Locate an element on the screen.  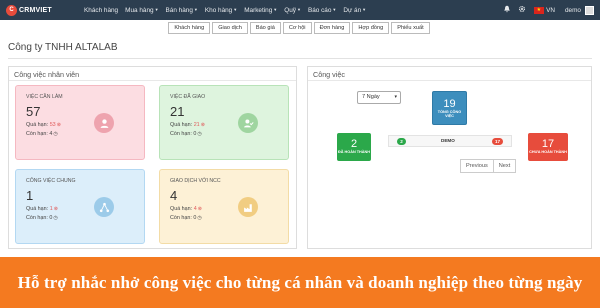
network-icon is located at coordinates (104, 207).